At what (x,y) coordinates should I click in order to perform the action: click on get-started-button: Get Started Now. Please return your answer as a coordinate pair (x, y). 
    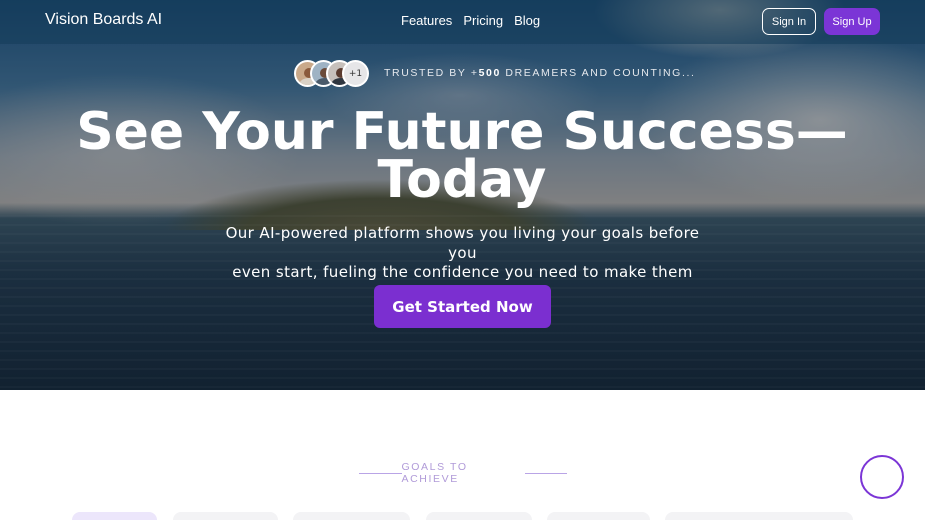
    Looking at the image, I should click on (462, 306).